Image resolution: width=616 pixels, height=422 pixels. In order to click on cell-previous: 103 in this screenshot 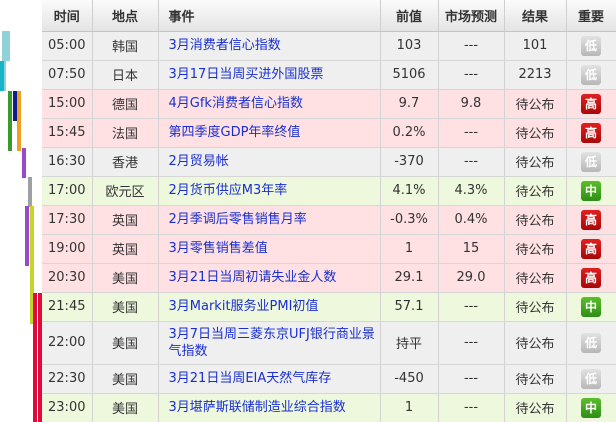, I will do `click(409, 46)`.